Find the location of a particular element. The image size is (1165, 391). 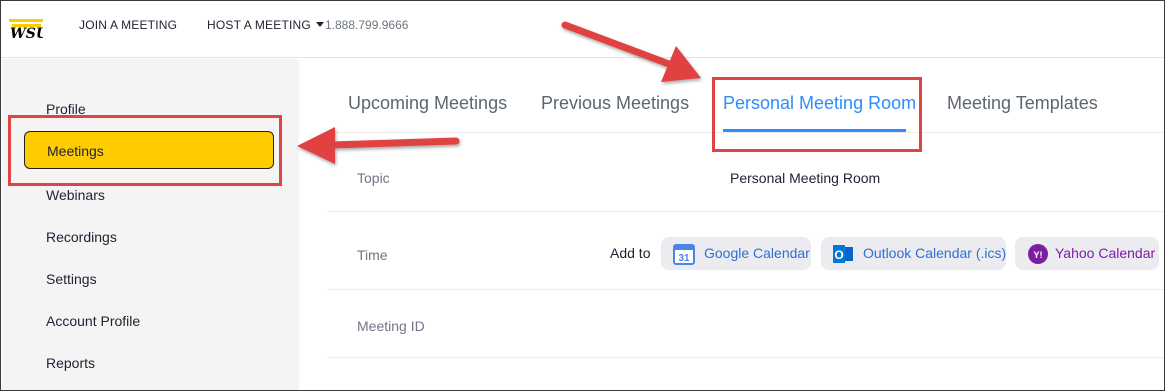

arrow-to-personal-room is located at coordinates (631, 51).